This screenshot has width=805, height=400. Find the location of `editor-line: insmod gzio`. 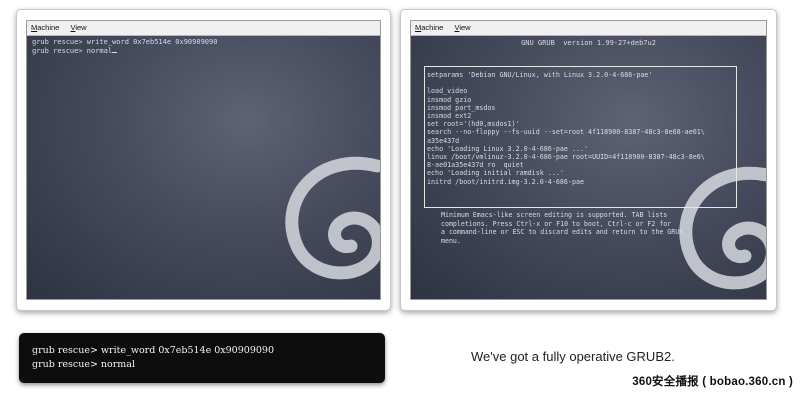

editor-line: insmod gzio is located at coordinates (449, 99).